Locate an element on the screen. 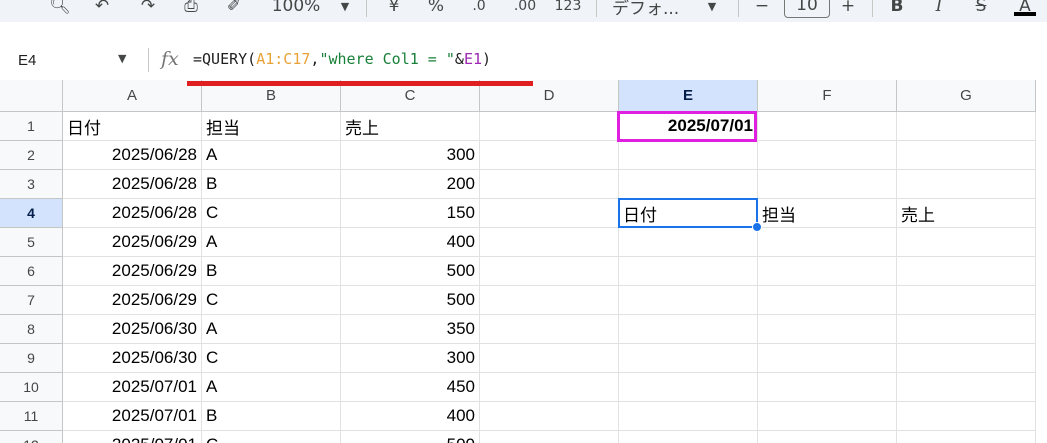 The height and width of the screenshot is (443, 1047). cell-b5: A is located at coordinates (271, 242).